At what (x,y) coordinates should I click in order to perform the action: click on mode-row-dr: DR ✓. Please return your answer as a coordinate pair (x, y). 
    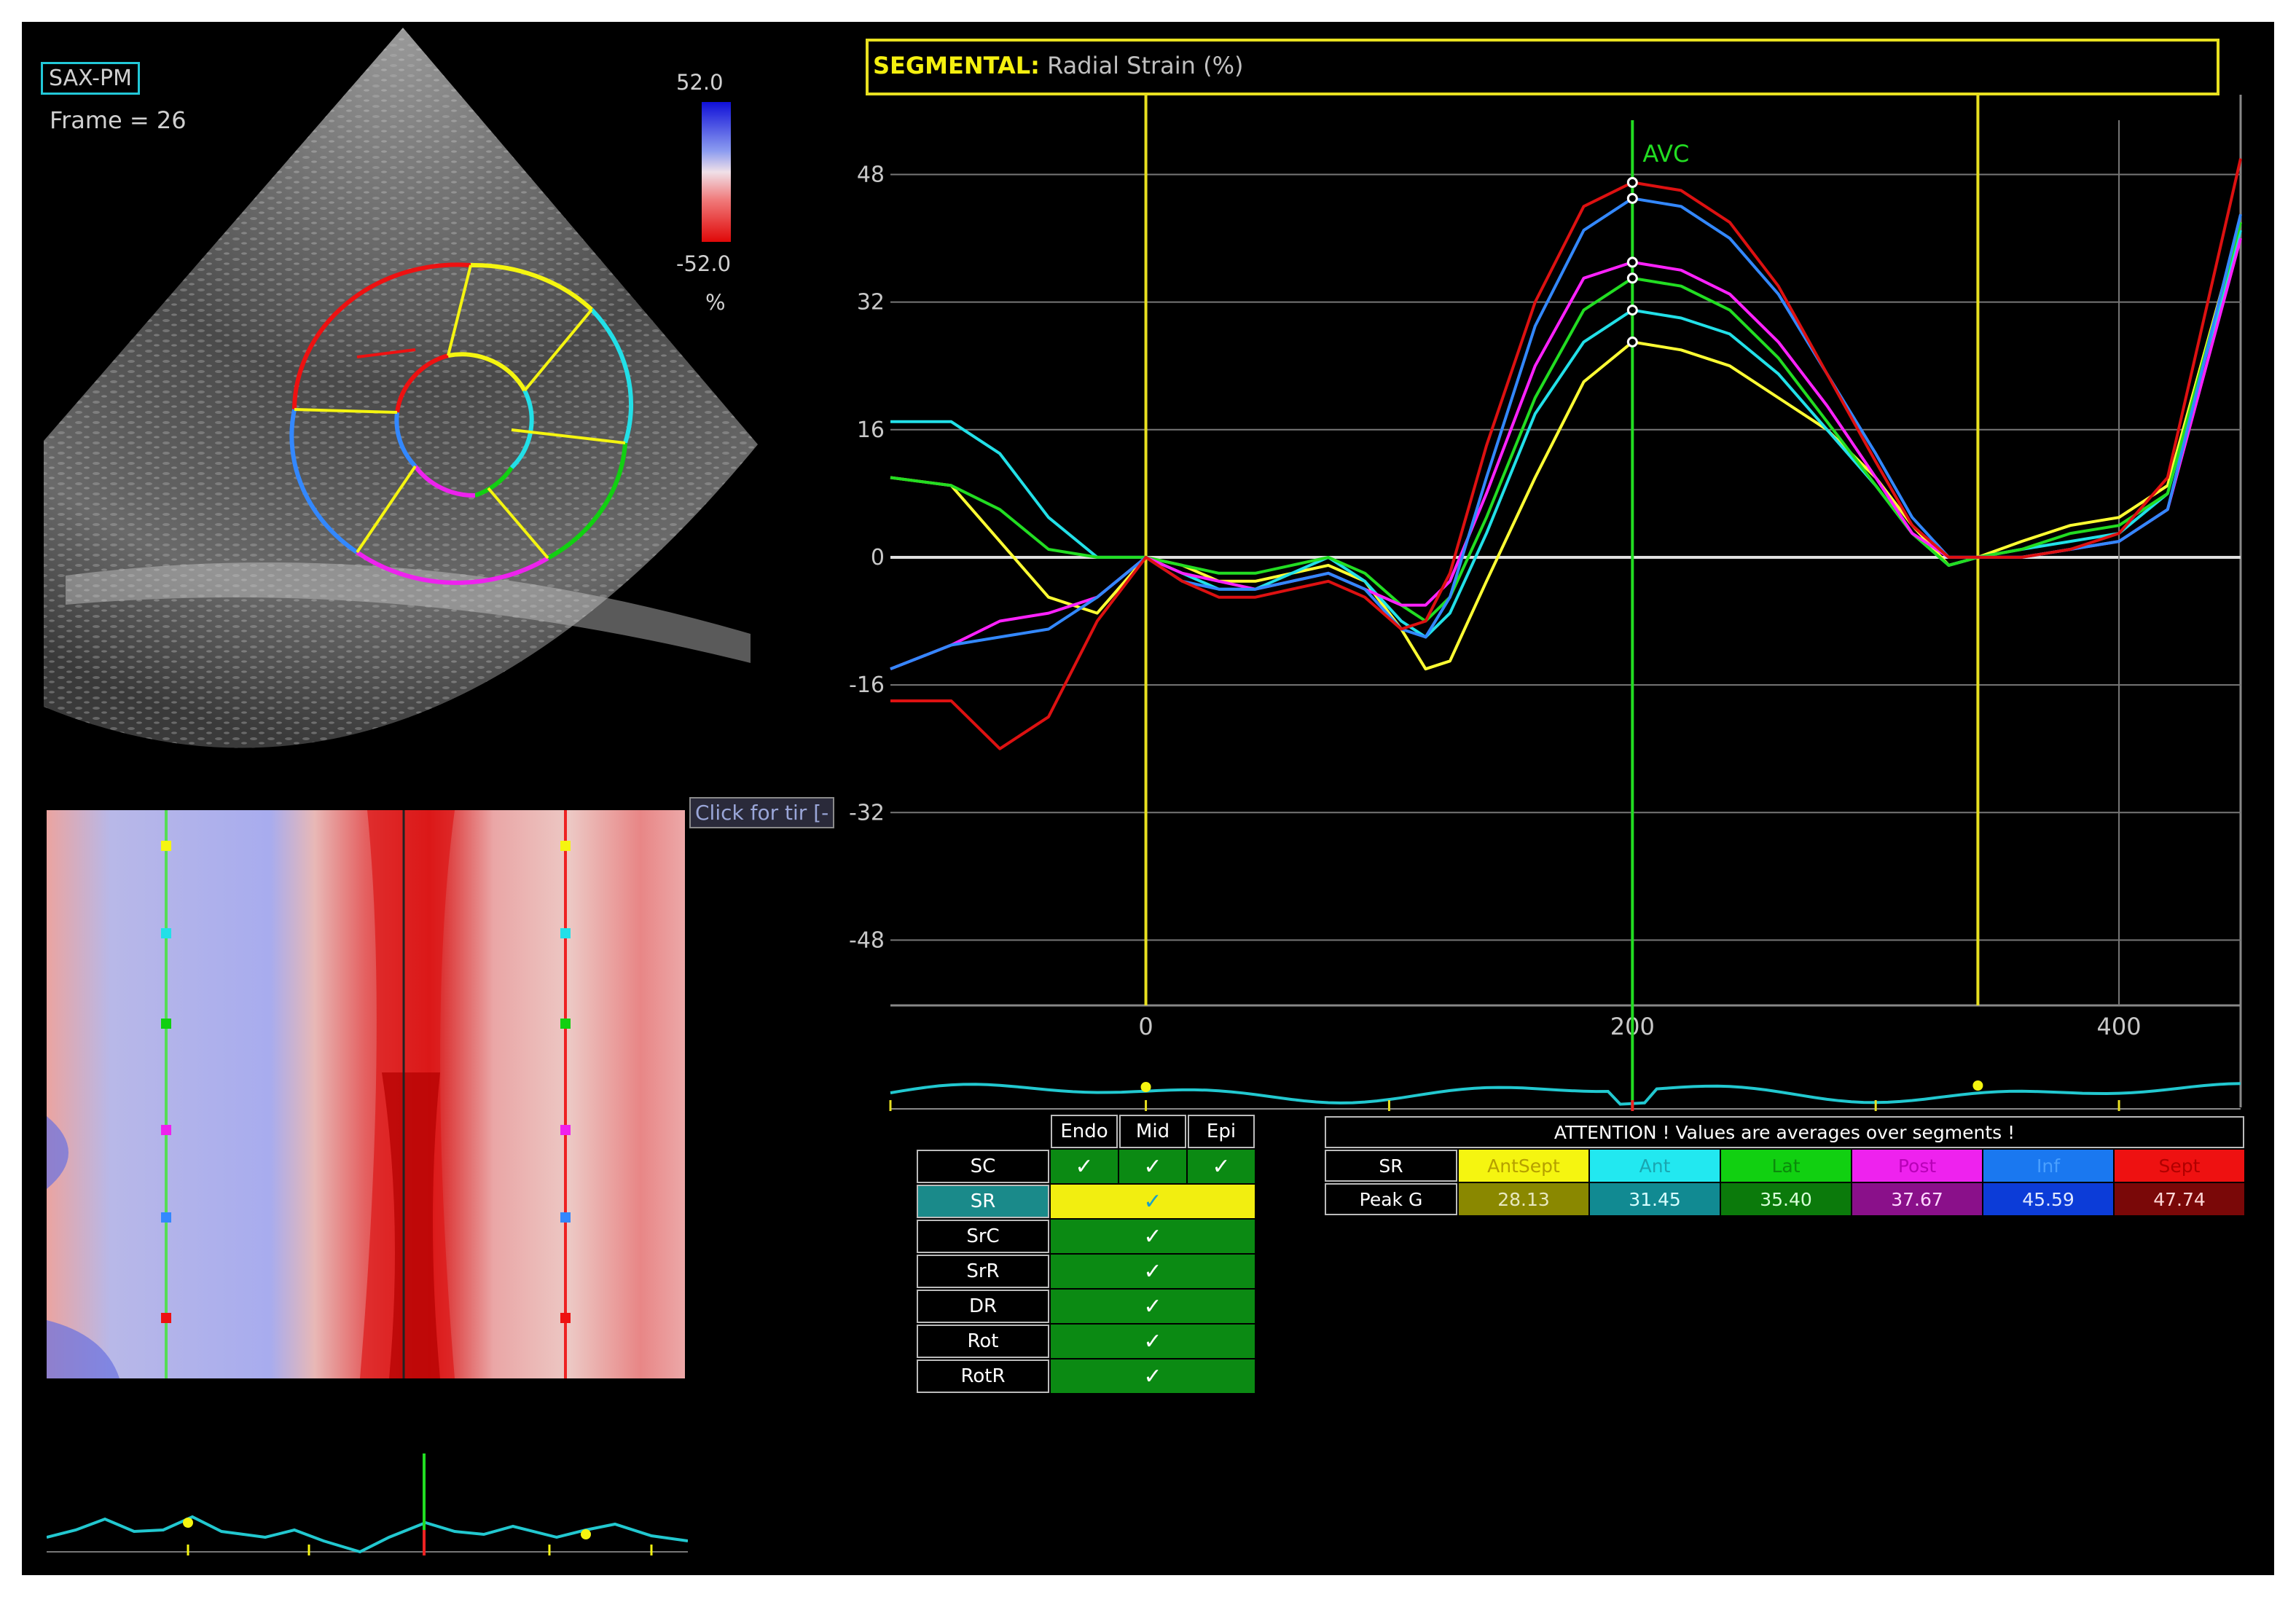
    Looking at the image, I should click on (1086, 1307).